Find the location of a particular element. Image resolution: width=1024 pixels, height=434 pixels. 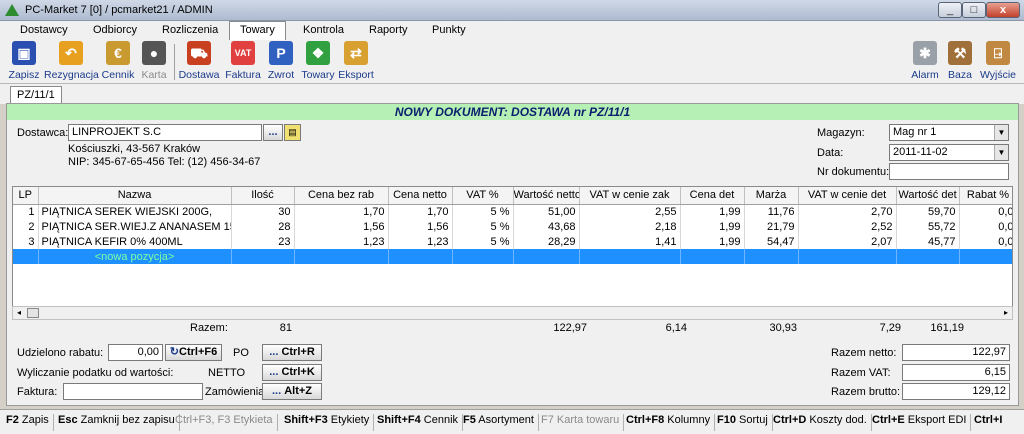

netto-button: ... Ctrl+K is located at coordinates (292, 372).